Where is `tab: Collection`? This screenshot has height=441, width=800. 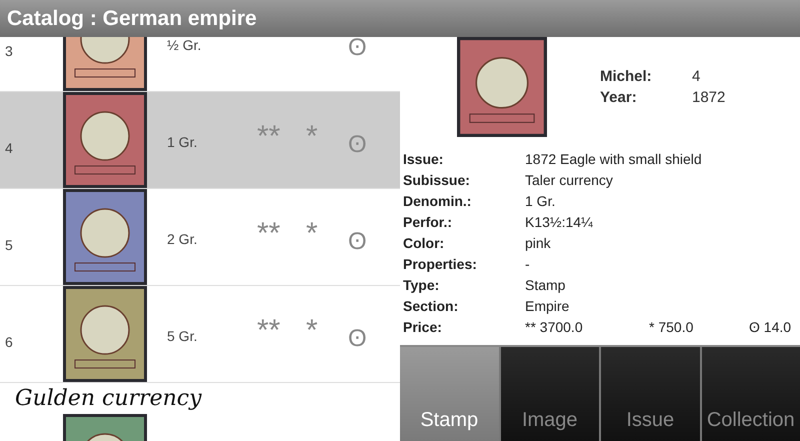 tab: Collection is located at coordinates (751, 394).